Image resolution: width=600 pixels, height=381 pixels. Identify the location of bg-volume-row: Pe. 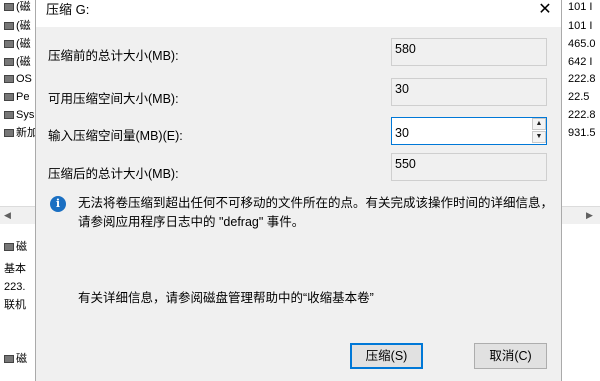
(16, 97).